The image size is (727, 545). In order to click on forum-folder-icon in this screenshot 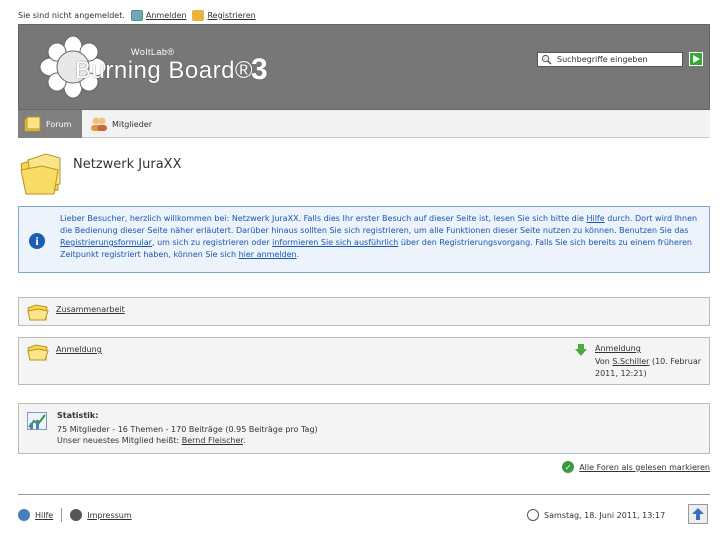, I will do `click(32, 124)`.